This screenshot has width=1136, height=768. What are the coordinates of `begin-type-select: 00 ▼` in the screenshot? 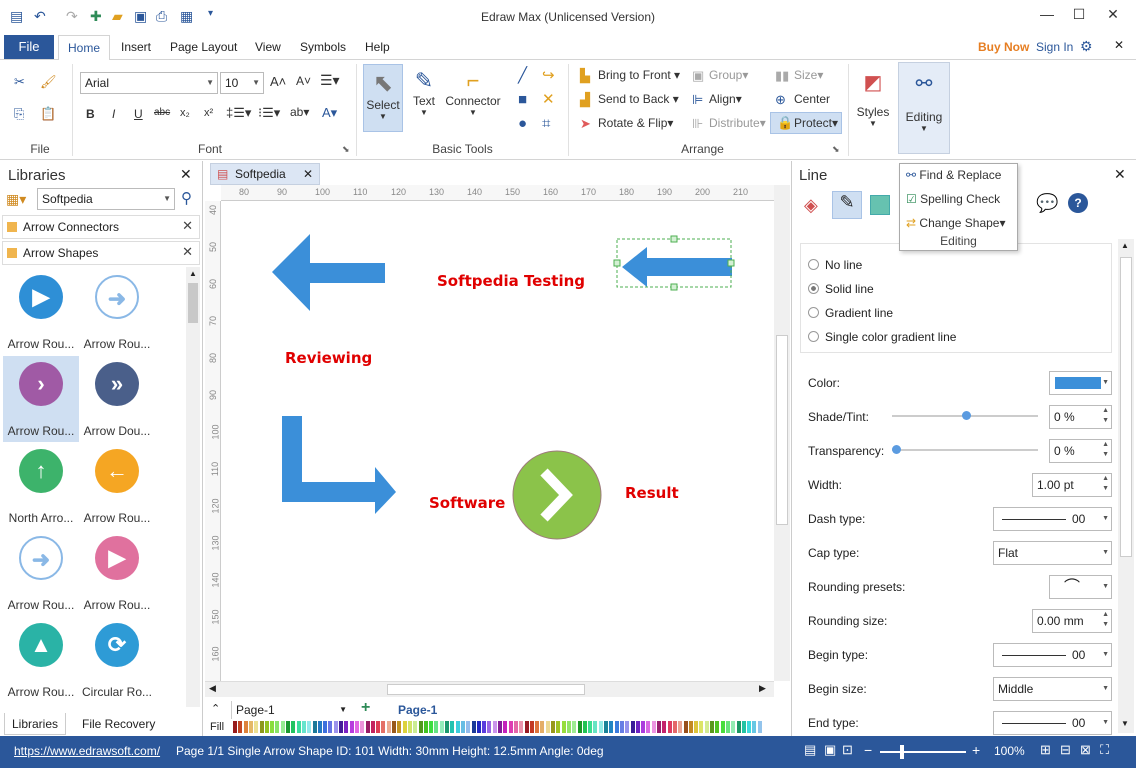 It's located at (1052, 655).